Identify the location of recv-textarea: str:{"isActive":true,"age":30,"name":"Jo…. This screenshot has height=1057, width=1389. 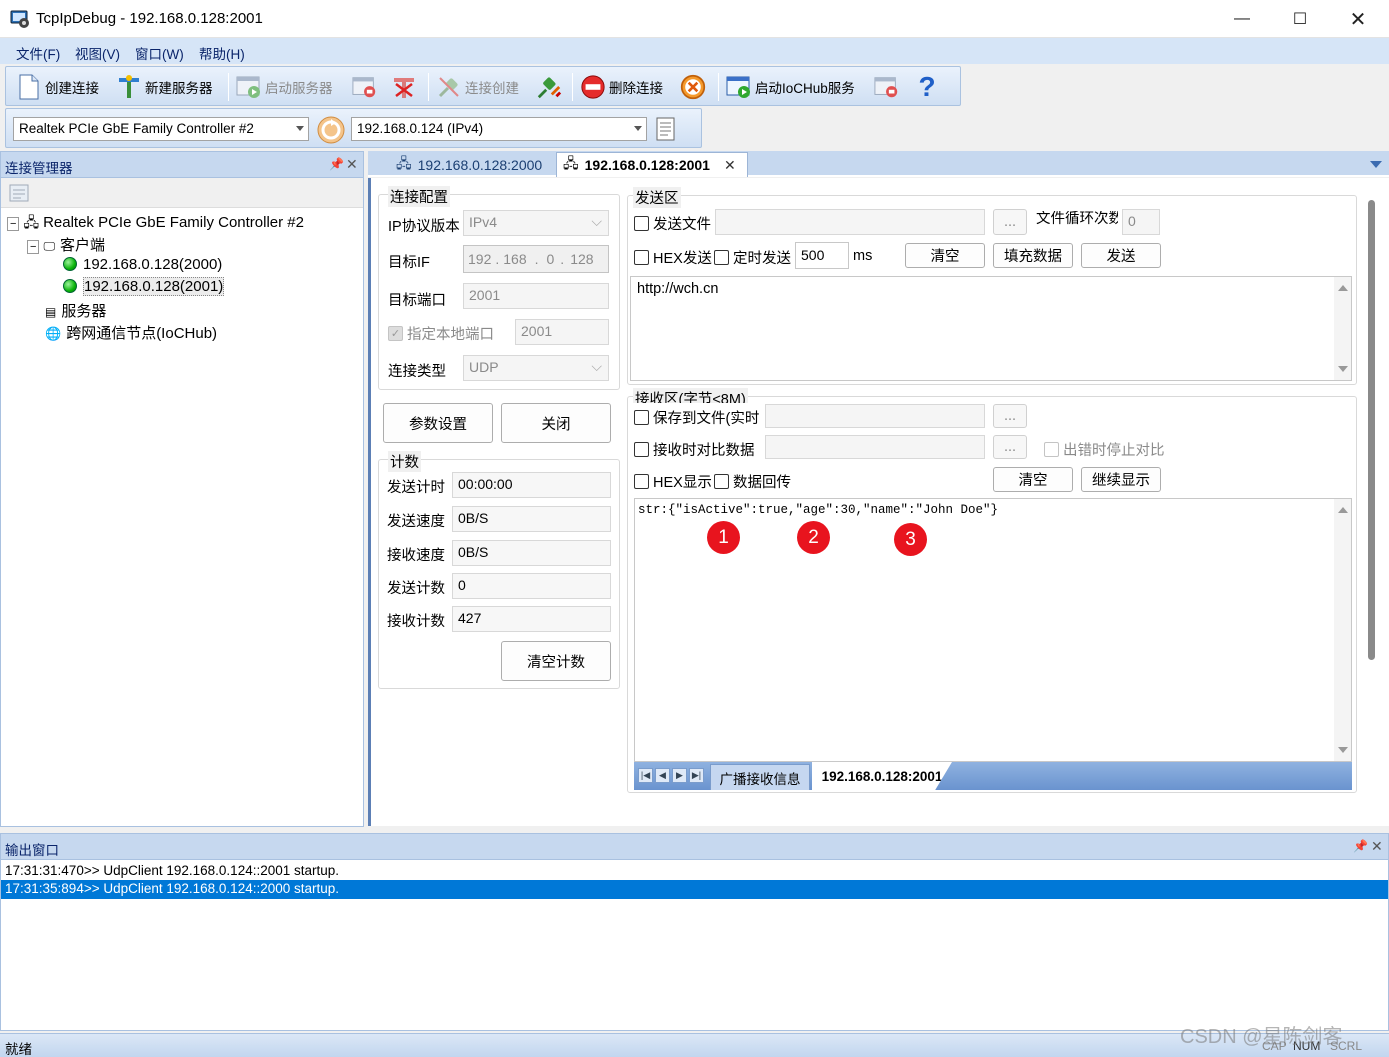
(993, 630).